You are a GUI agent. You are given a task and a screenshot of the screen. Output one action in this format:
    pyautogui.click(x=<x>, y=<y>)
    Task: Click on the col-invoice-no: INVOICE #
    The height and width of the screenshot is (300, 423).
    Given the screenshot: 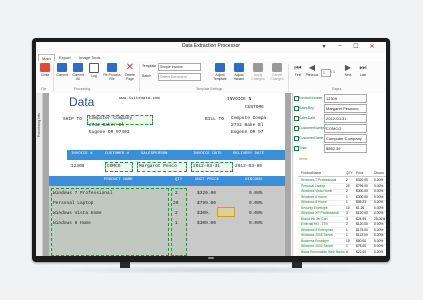 What is the action you would take?
    pyautogui.click(x=82, y=154)
    